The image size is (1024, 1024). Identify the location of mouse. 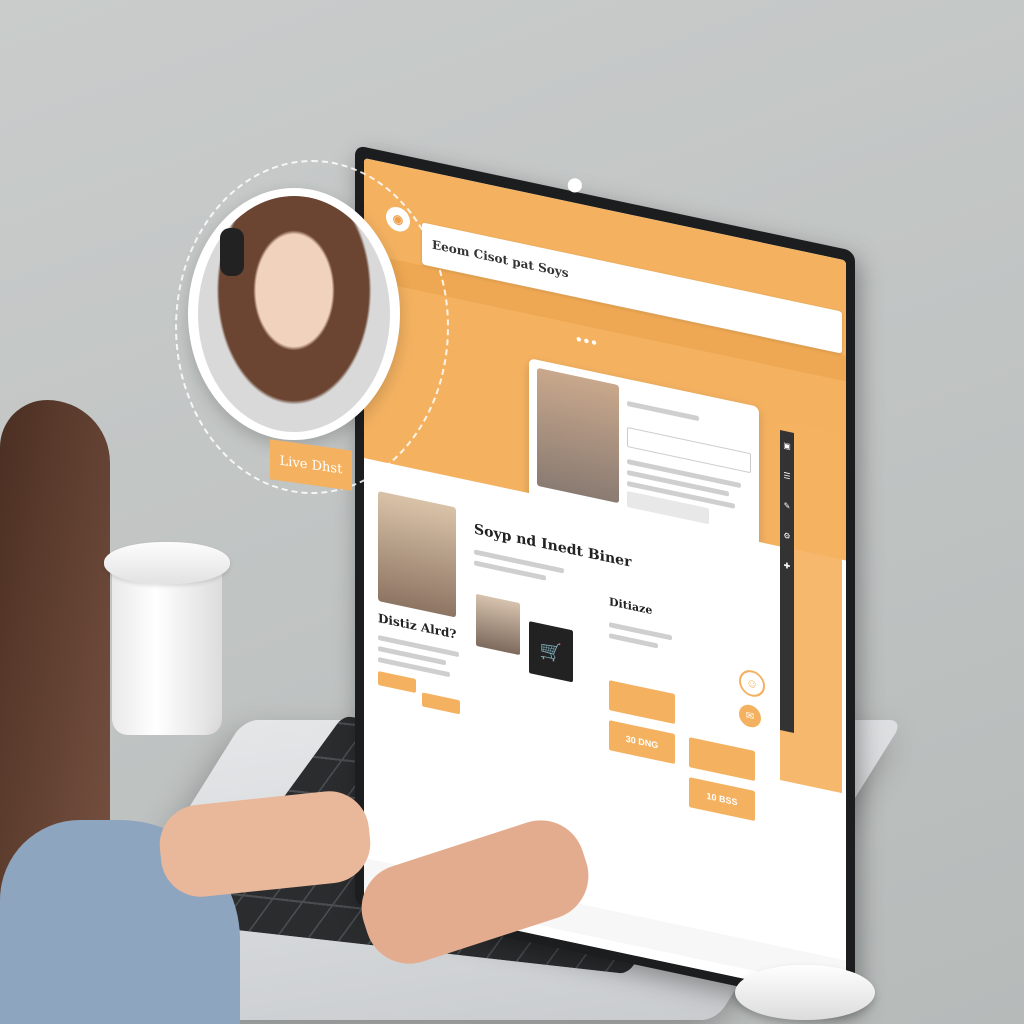
(805, 992).